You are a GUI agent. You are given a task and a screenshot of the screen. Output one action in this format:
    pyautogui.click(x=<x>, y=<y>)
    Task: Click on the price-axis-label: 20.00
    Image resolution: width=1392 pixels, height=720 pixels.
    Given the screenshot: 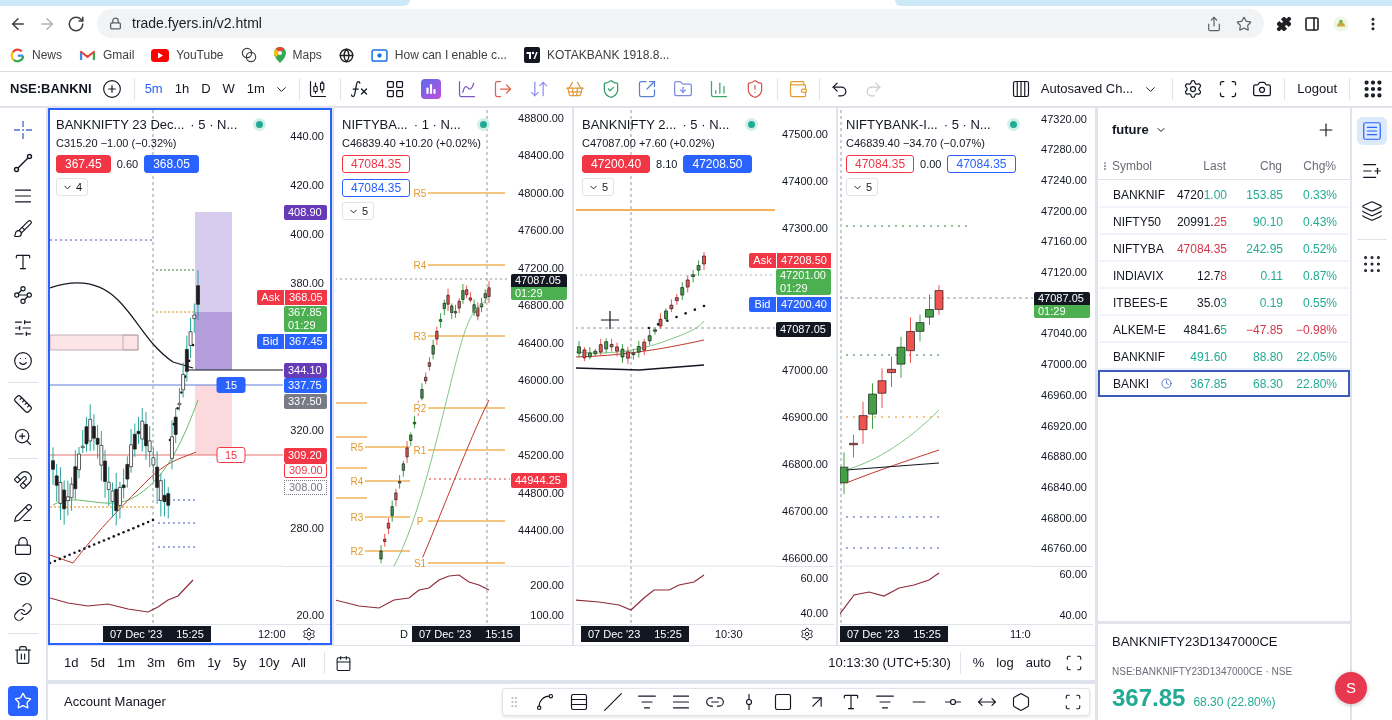 What is the action you would take?
    pyautogui.click(x=310, y=615)
    